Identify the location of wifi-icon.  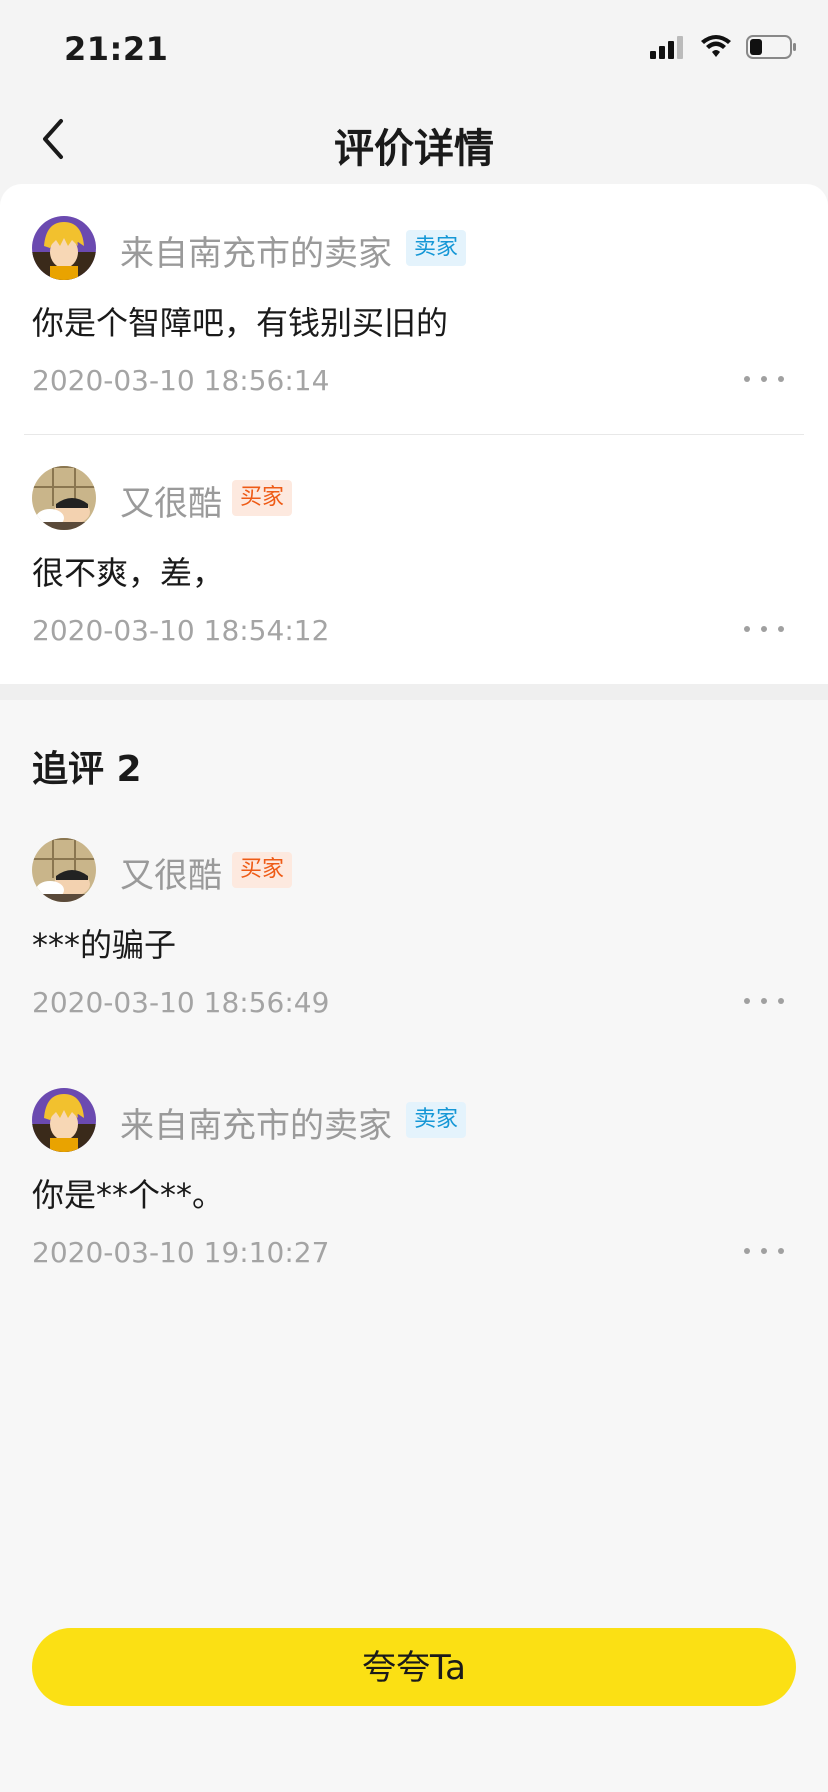
(716, 49).